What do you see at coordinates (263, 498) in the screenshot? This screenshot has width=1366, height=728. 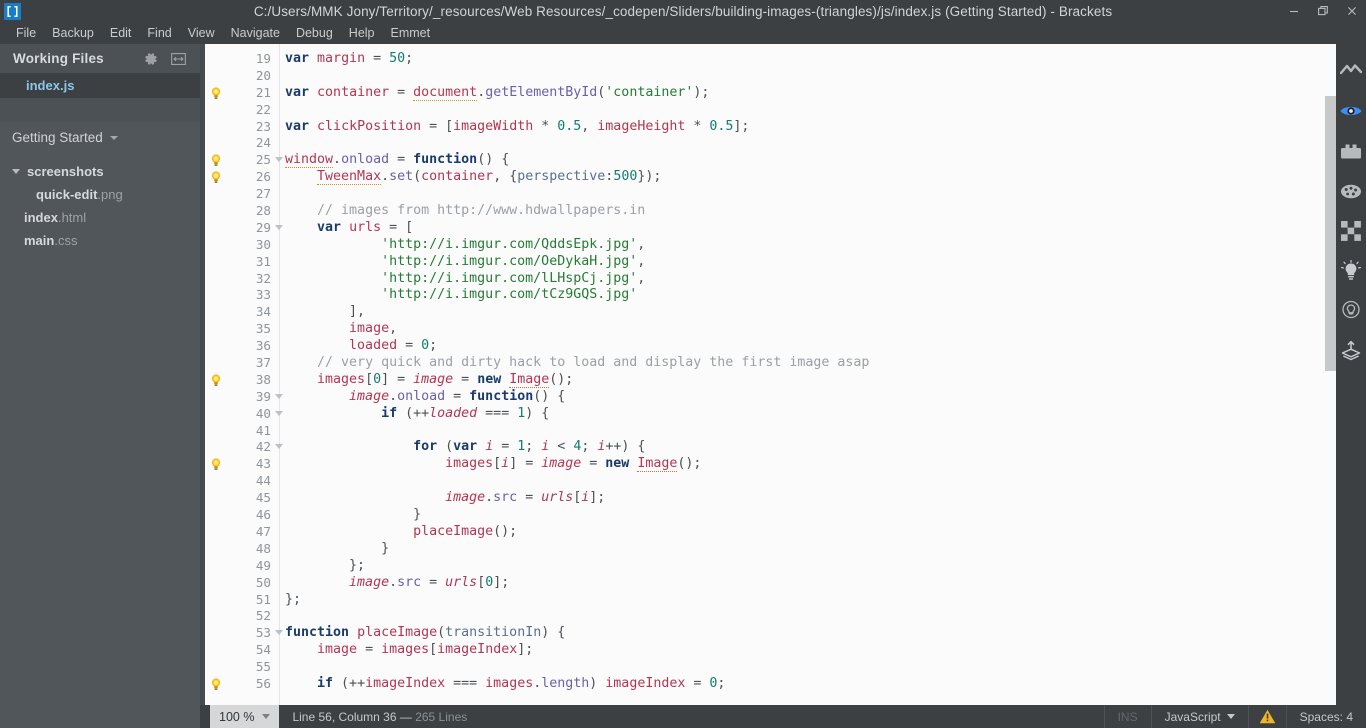 I see `line-number: 45` at bounding box center [263, 498].